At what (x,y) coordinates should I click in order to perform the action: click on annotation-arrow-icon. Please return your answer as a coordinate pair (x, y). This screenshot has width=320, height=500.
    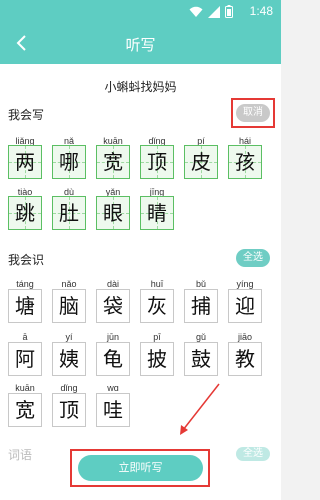
    Looking at the image, I should click on (200, 409).